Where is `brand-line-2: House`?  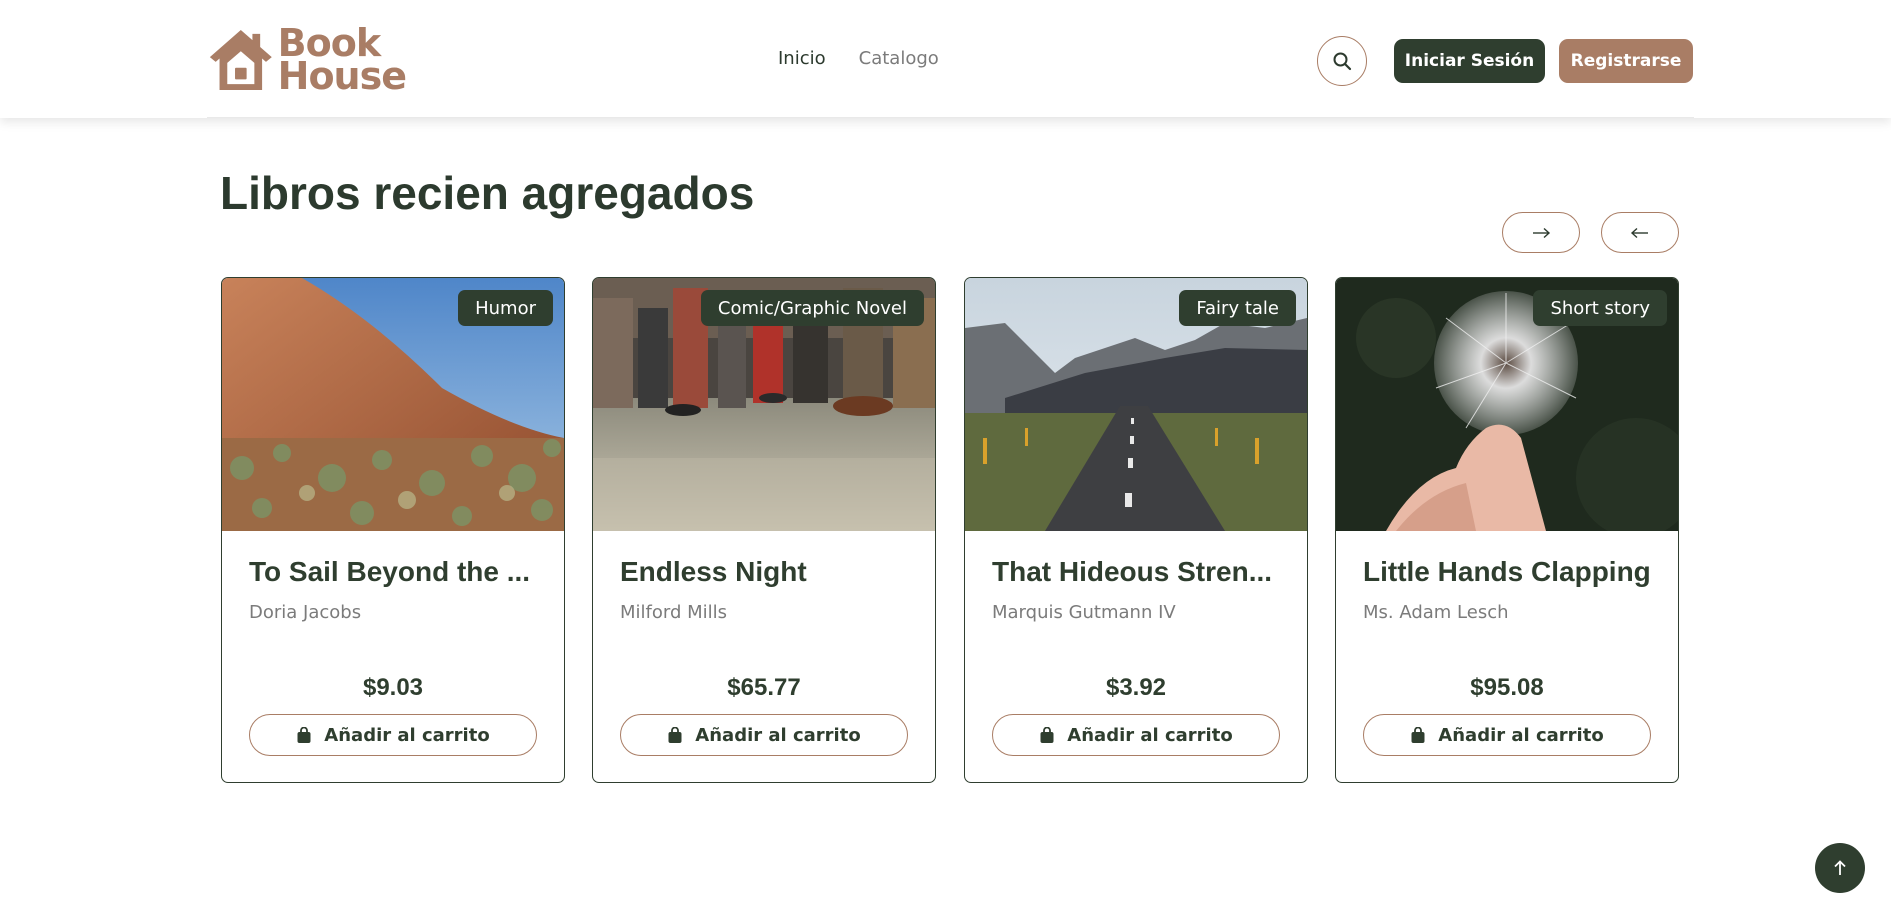 brand-line-2: House is located at coordinates (342, 76).